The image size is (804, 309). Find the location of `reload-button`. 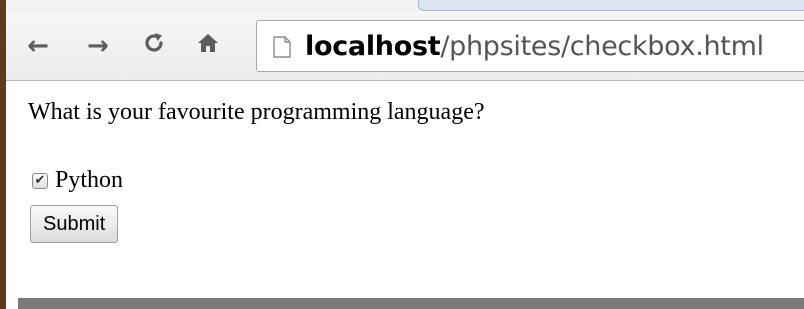

reload-button is located at coordinates (154, 46).